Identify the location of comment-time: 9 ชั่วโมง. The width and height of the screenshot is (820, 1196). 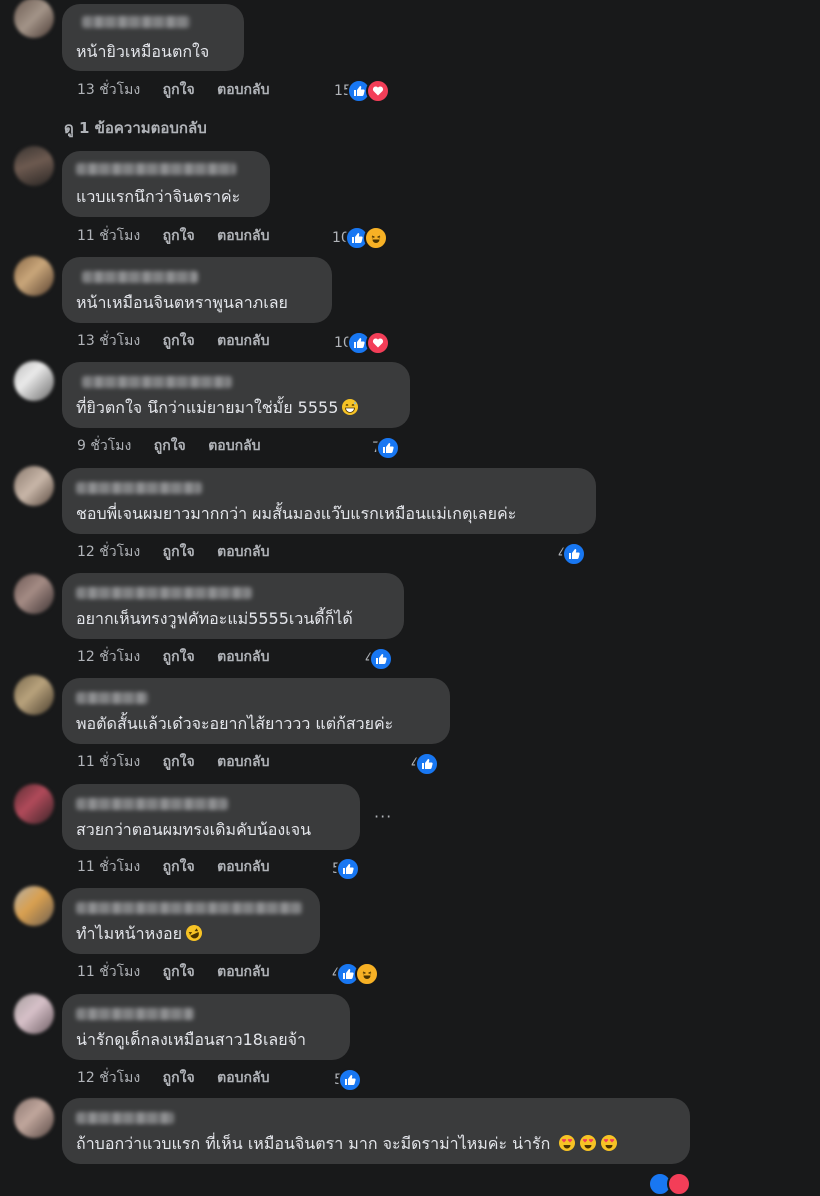
(104, 446).